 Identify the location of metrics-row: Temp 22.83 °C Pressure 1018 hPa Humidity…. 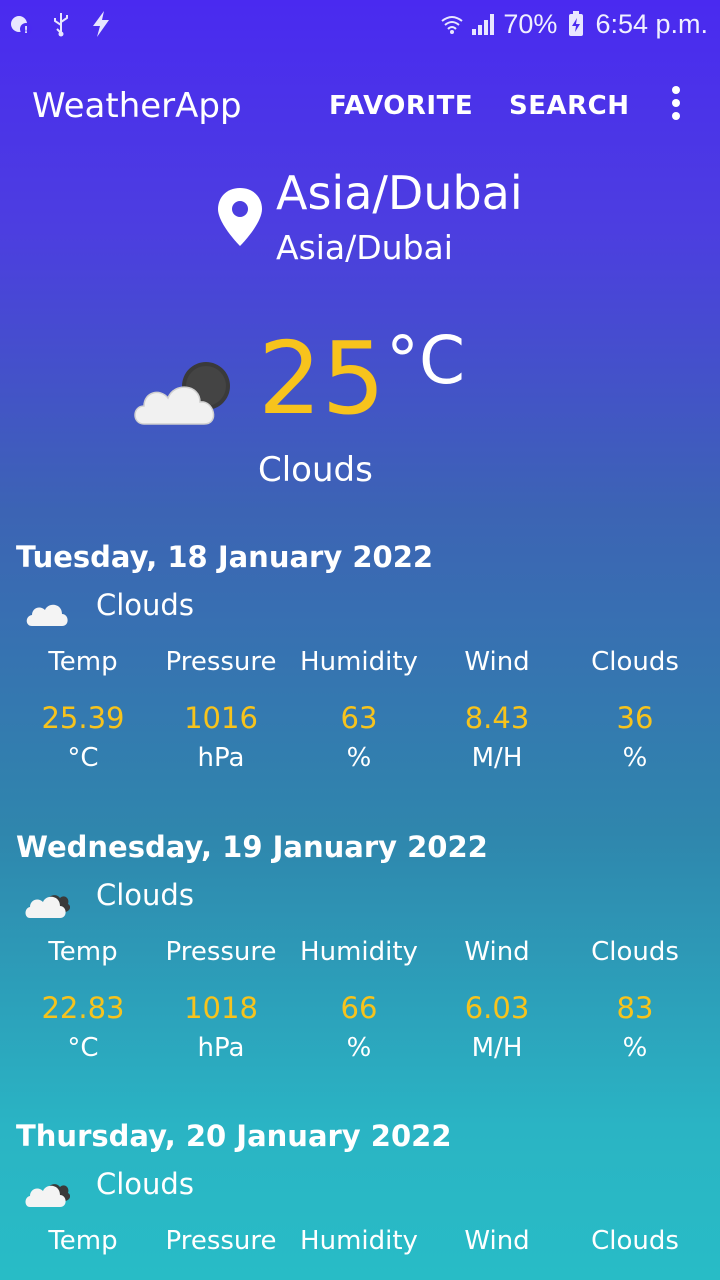
(359, 1000).